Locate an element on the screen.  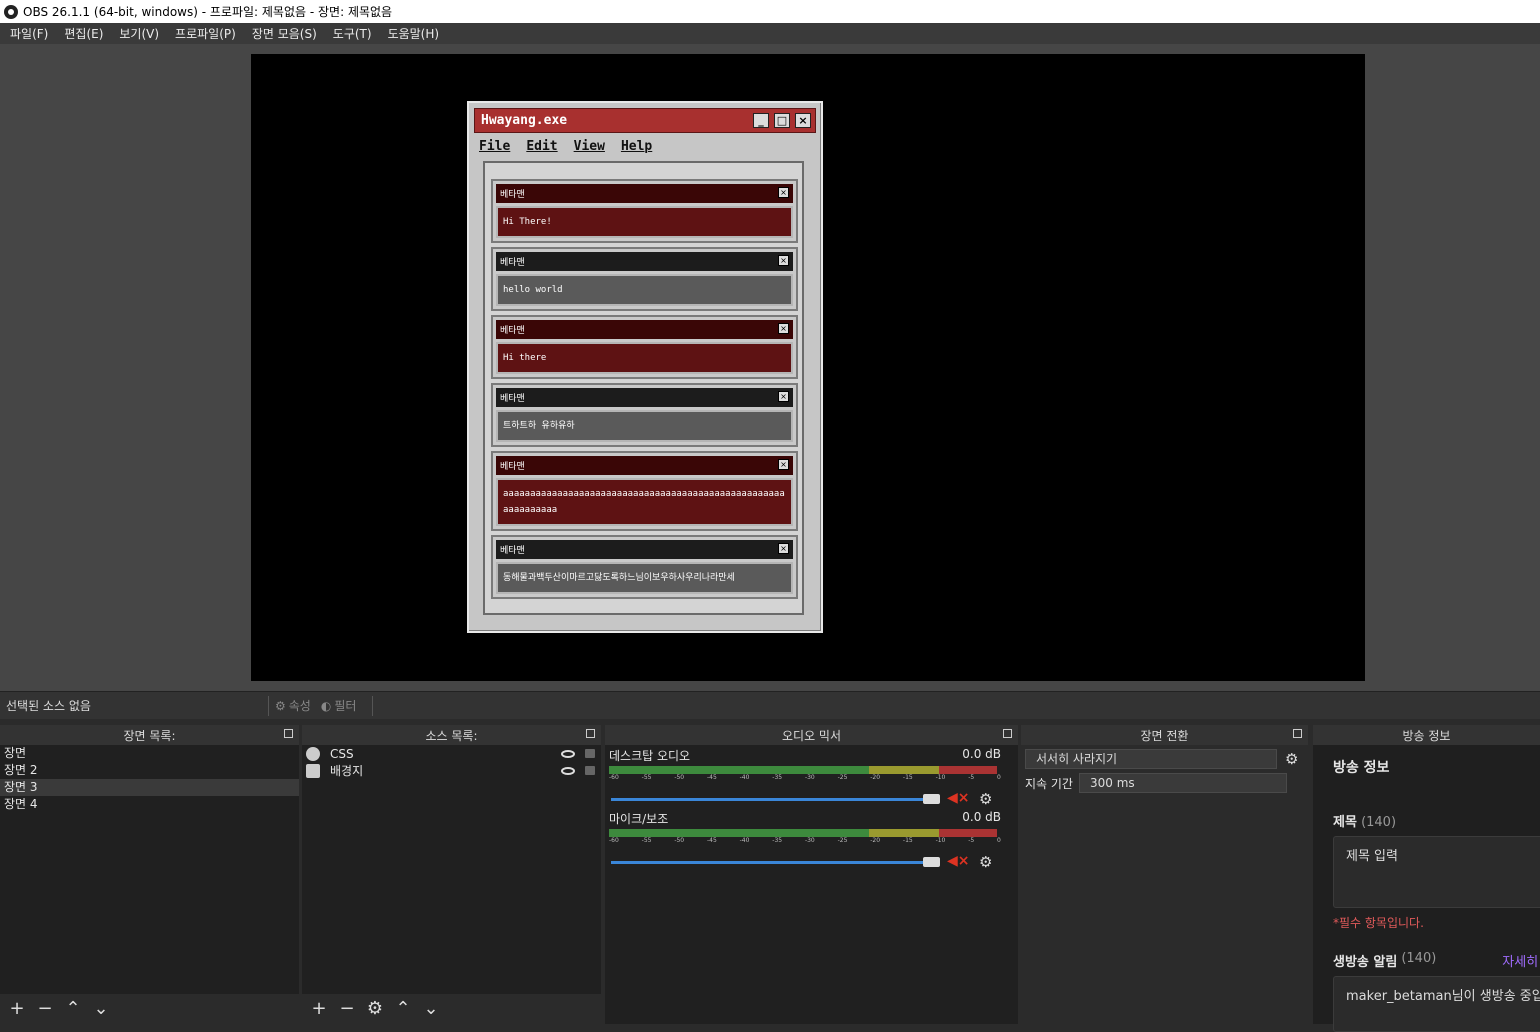
chat-message: 베타맨 × 동해물과백두산이마르고닳도록하느님이보우하사우리나라만세 is located at coordinates (644, 567).